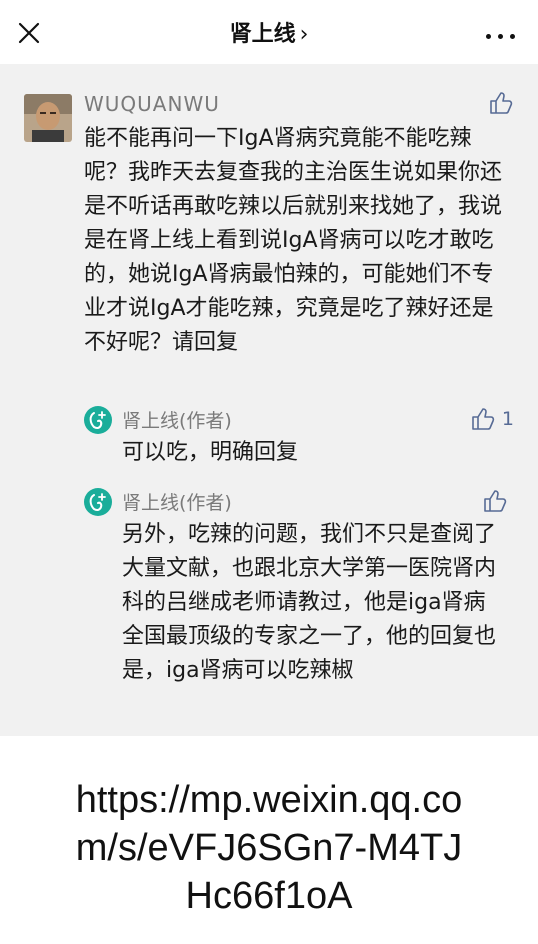  Describe the element at coordinates (504, 31) in the screenshot. I see `more-icon` at that location.